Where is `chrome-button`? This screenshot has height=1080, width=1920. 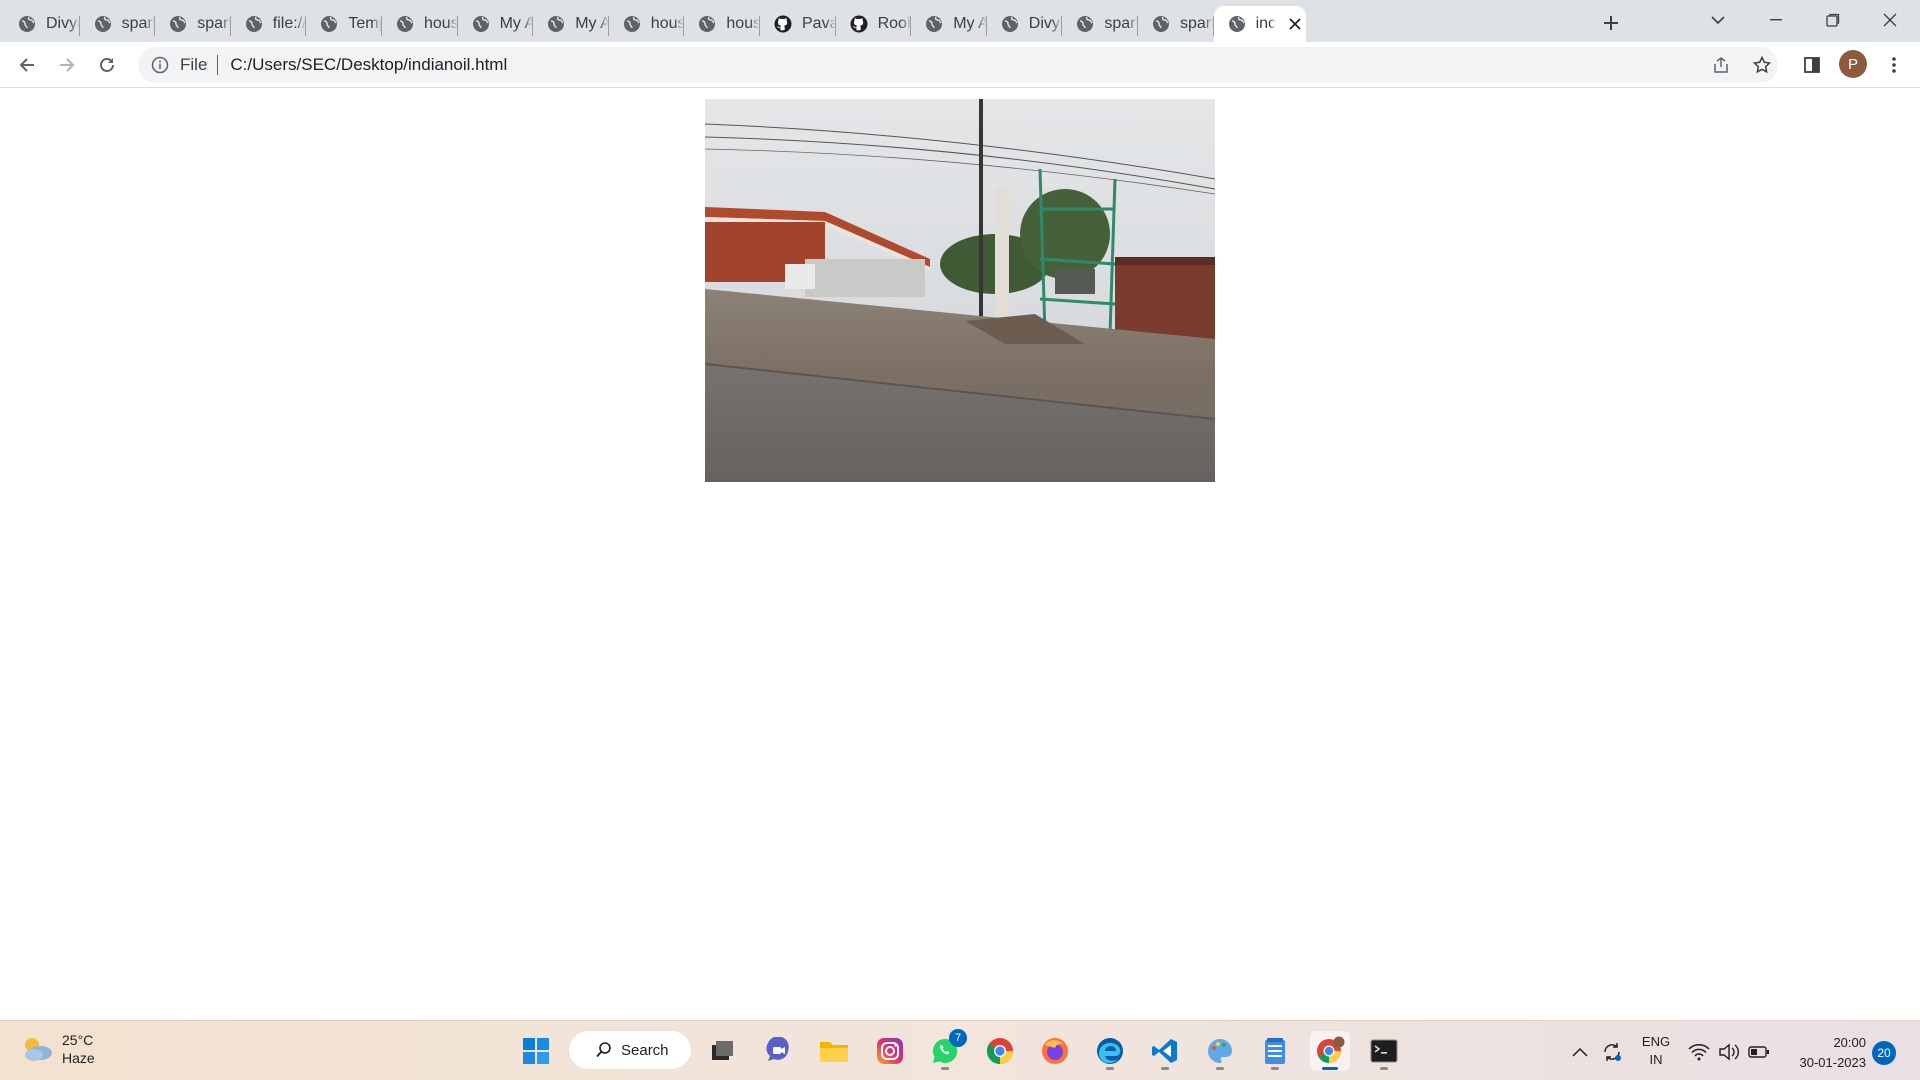
chrome-button is located at coordinates (1000, 1051).